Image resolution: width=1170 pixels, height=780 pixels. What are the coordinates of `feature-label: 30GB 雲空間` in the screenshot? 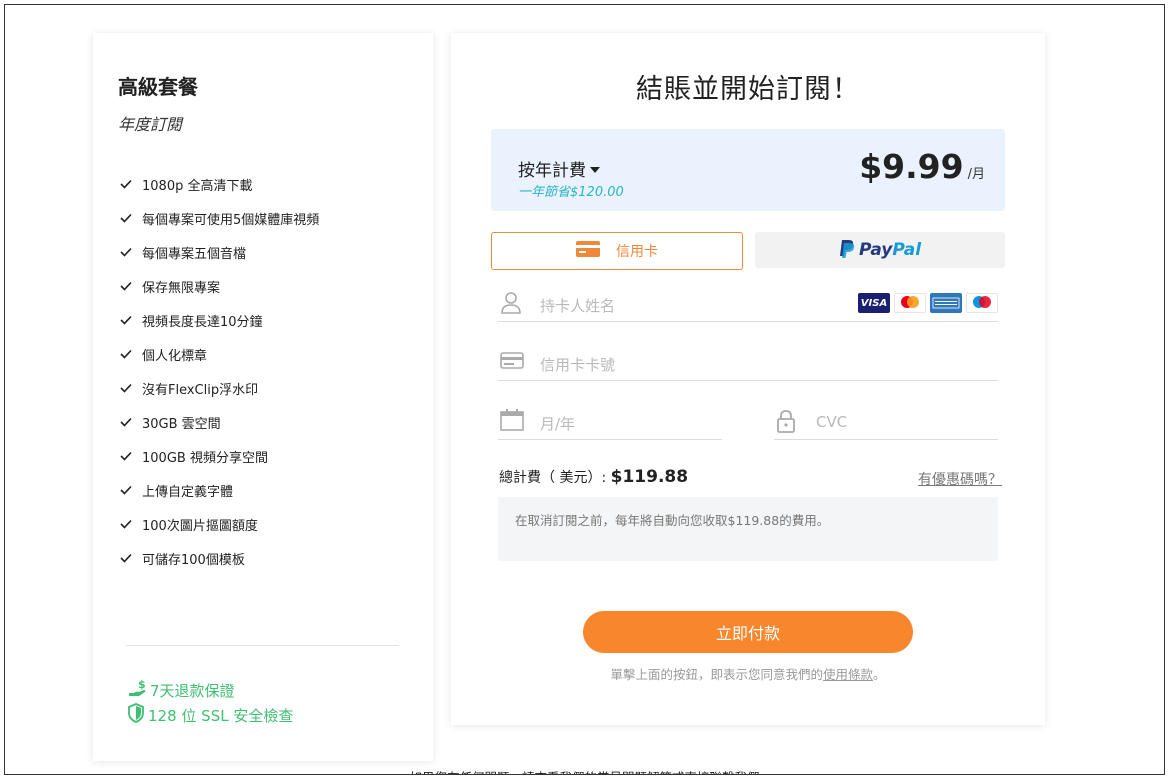 It's located at (181, 424).